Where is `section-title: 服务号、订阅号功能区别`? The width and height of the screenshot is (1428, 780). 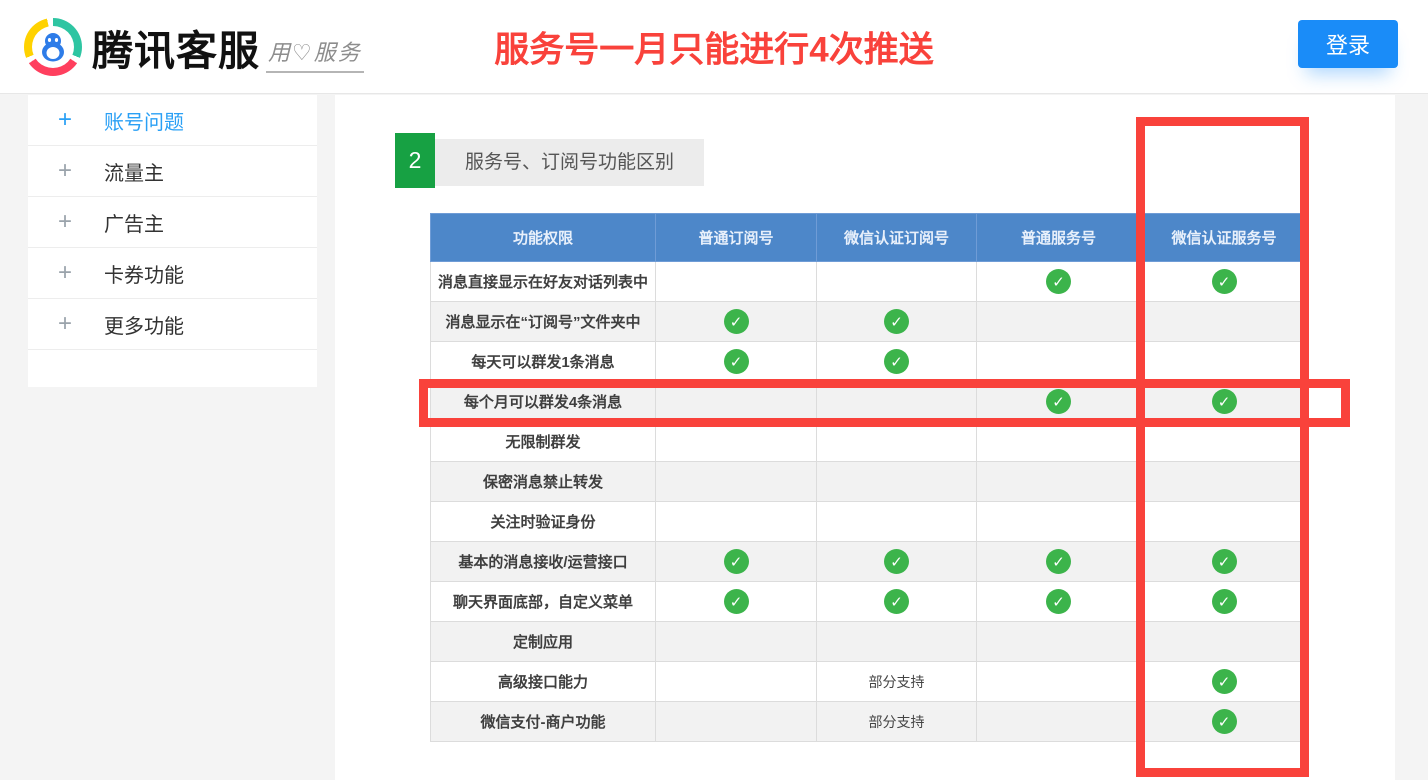
section-title: 服务号、订阅号功能区别 is located at coordinates (570, 162).